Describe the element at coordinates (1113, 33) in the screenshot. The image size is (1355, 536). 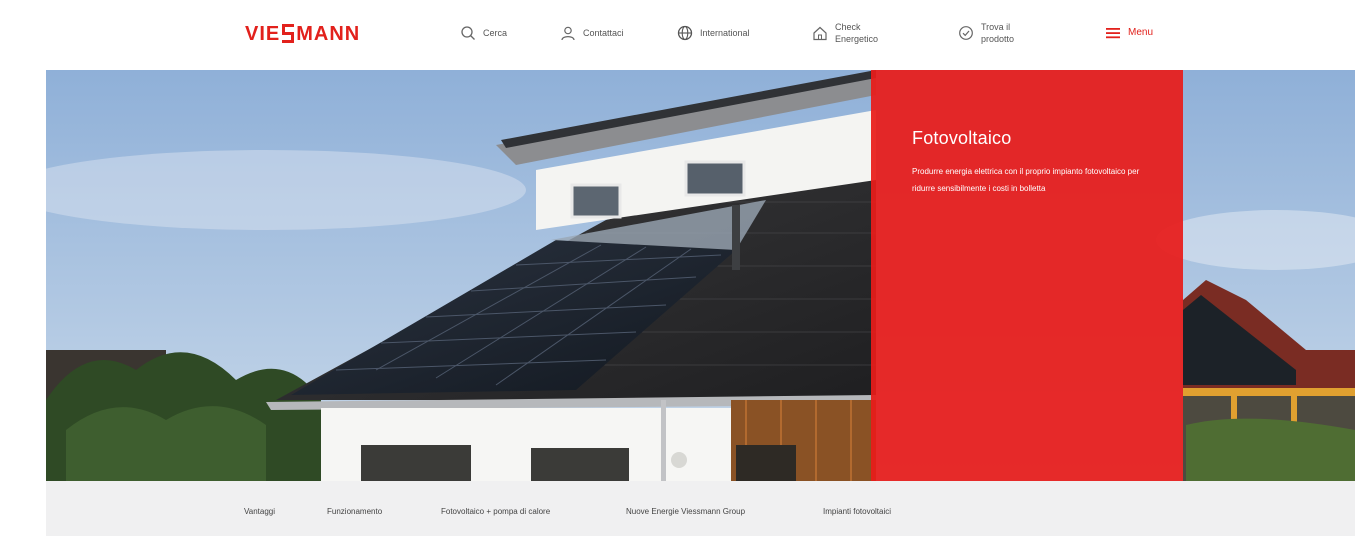
I see `hamburger-icon` at that location.